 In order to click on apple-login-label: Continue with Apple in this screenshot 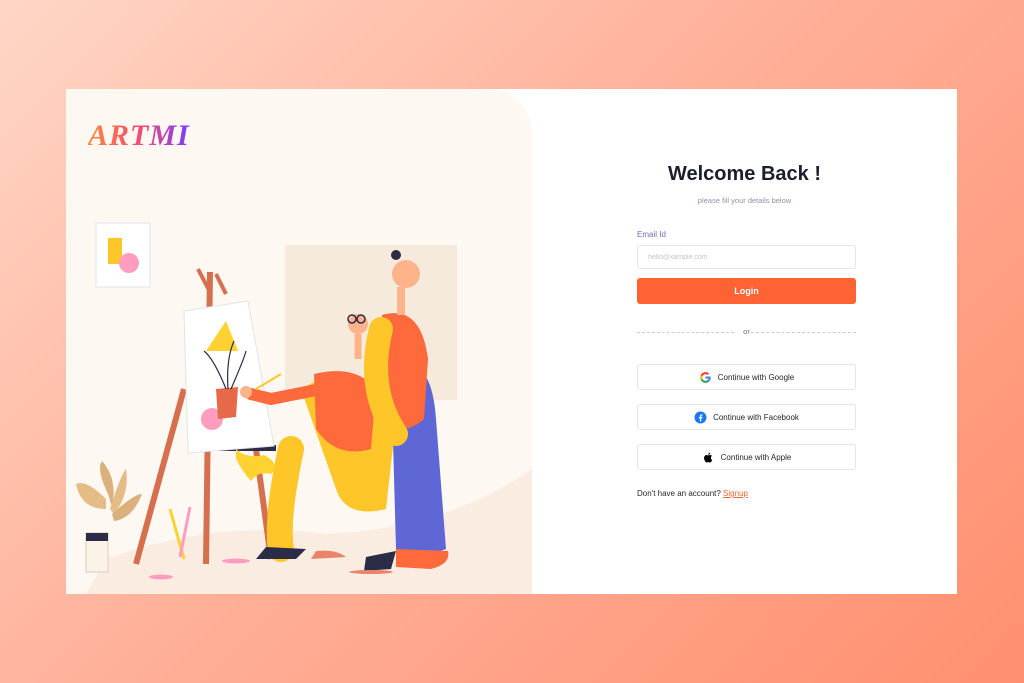, I will do `click(756, 457)`.